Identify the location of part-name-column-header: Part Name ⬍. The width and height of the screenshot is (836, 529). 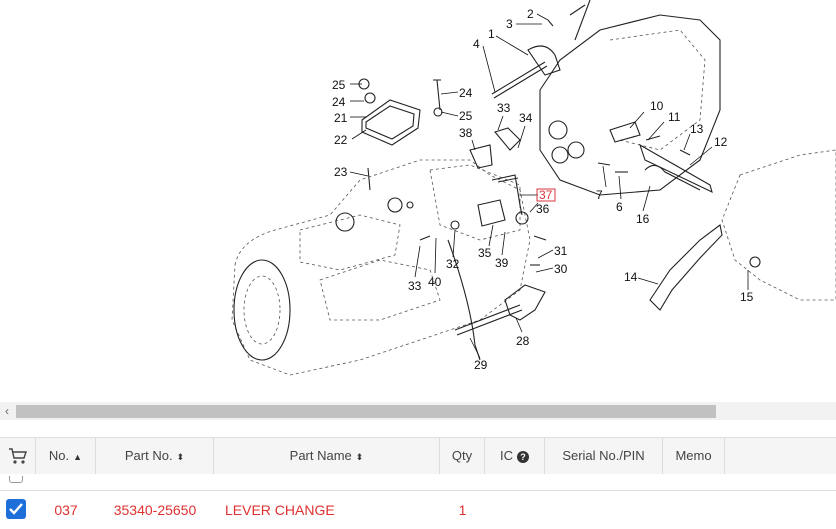
(327, 456).